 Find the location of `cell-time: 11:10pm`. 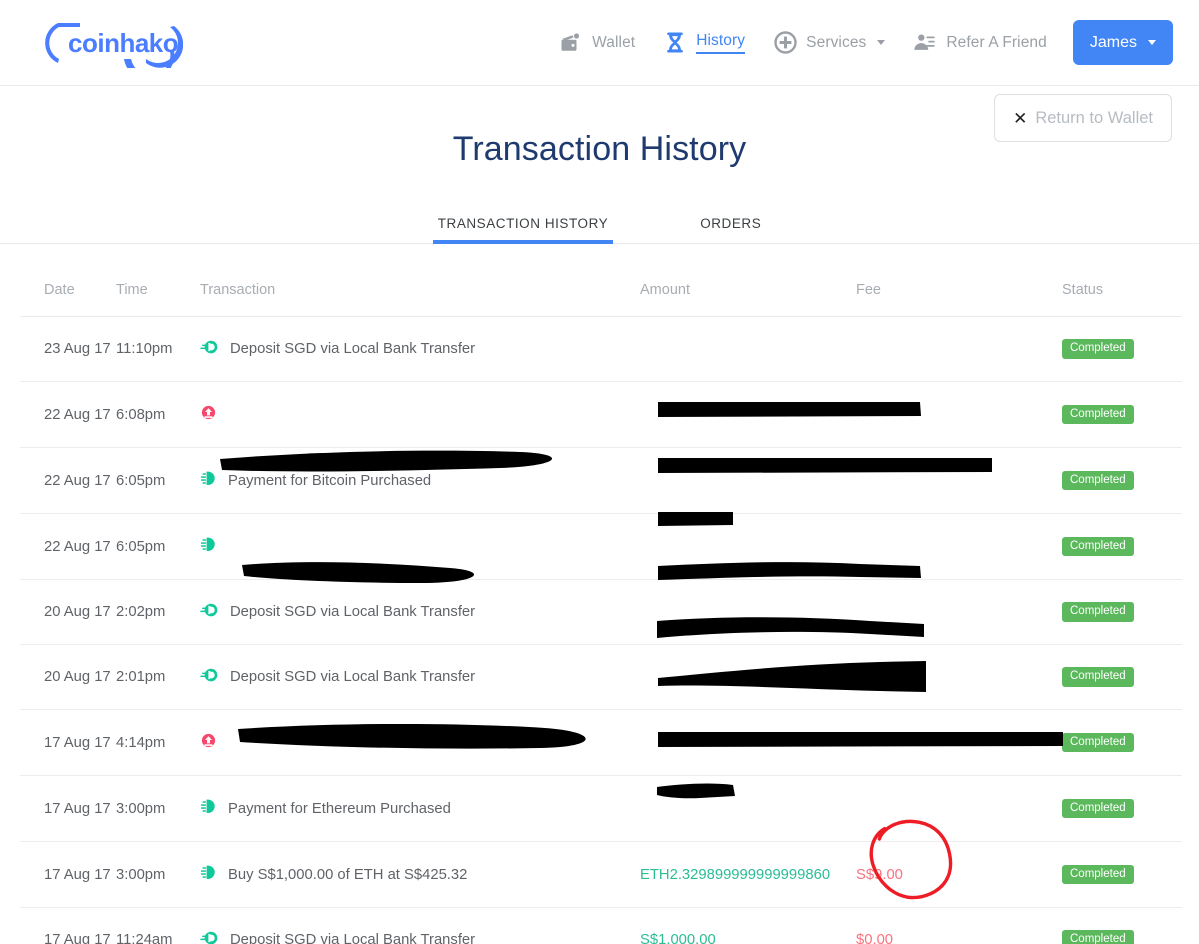

cell-time: 11:10pm is located at coordinates (158, 349).